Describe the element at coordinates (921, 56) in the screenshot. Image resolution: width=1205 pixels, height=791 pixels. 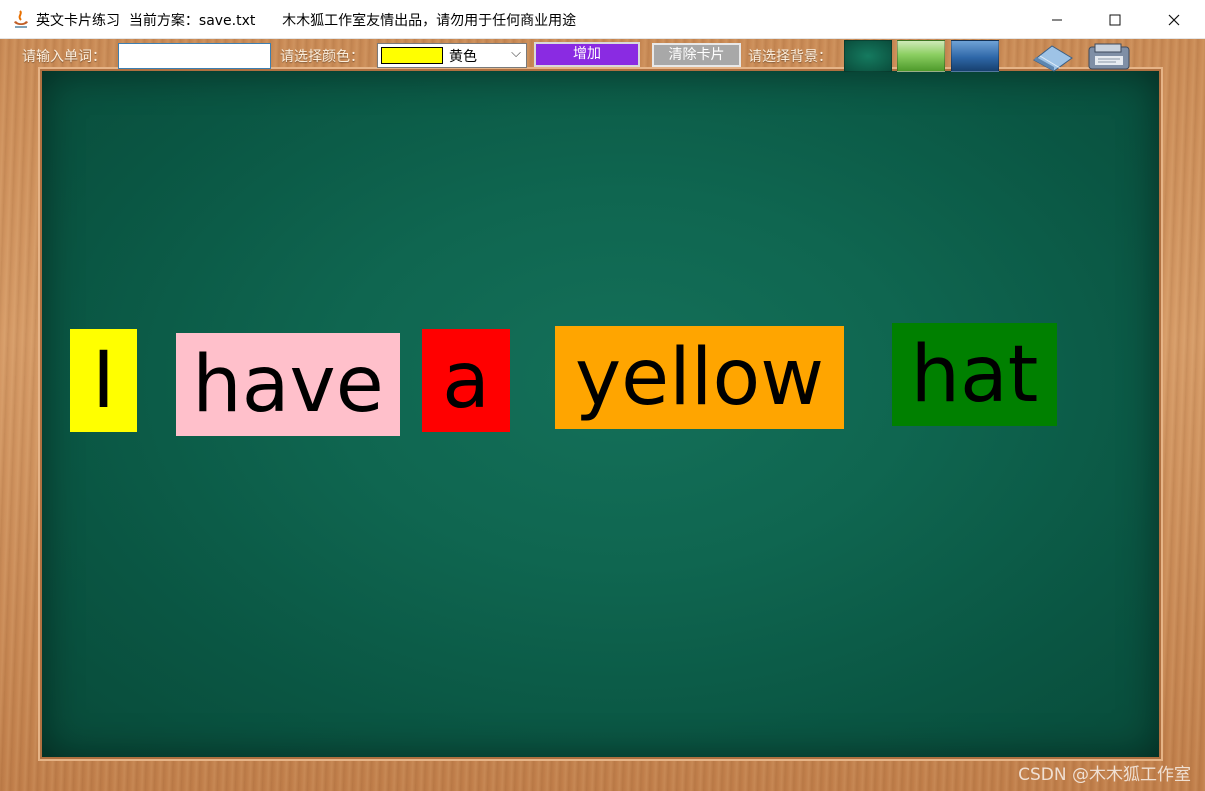
I see `background-grass-thumb` at that location.